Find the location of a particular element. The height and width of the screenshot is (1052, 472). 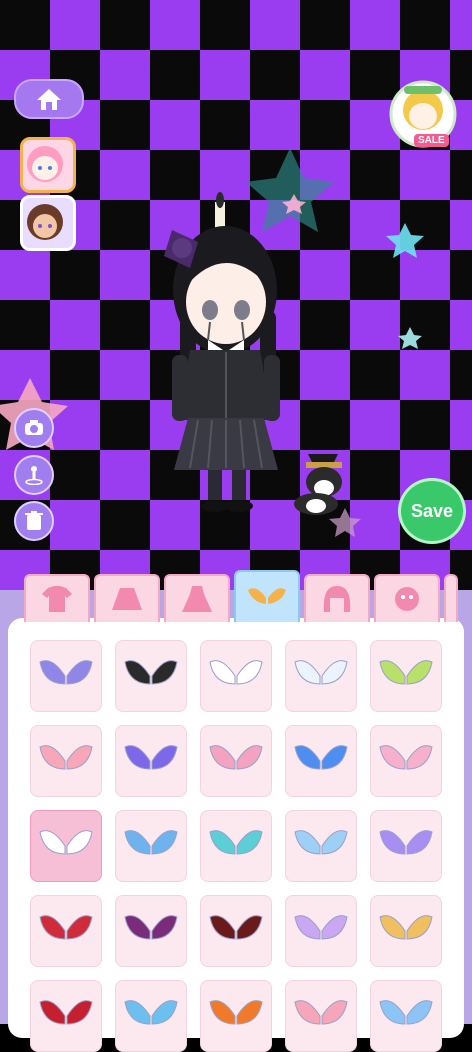

item-white-angel-wings is located at coordinates (236, 676).